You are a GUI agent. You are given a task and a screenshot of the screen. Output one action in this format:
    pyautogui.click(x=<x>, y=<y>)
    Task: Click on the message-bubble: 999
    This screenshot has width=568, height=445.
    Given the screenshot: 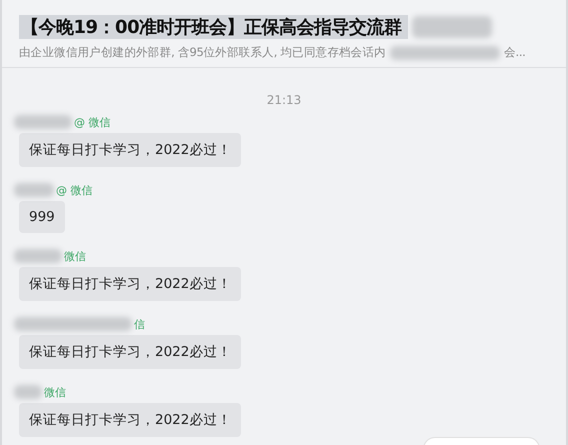 What is the action you would take?
    pyautogui.click(x=42, y=217)
    